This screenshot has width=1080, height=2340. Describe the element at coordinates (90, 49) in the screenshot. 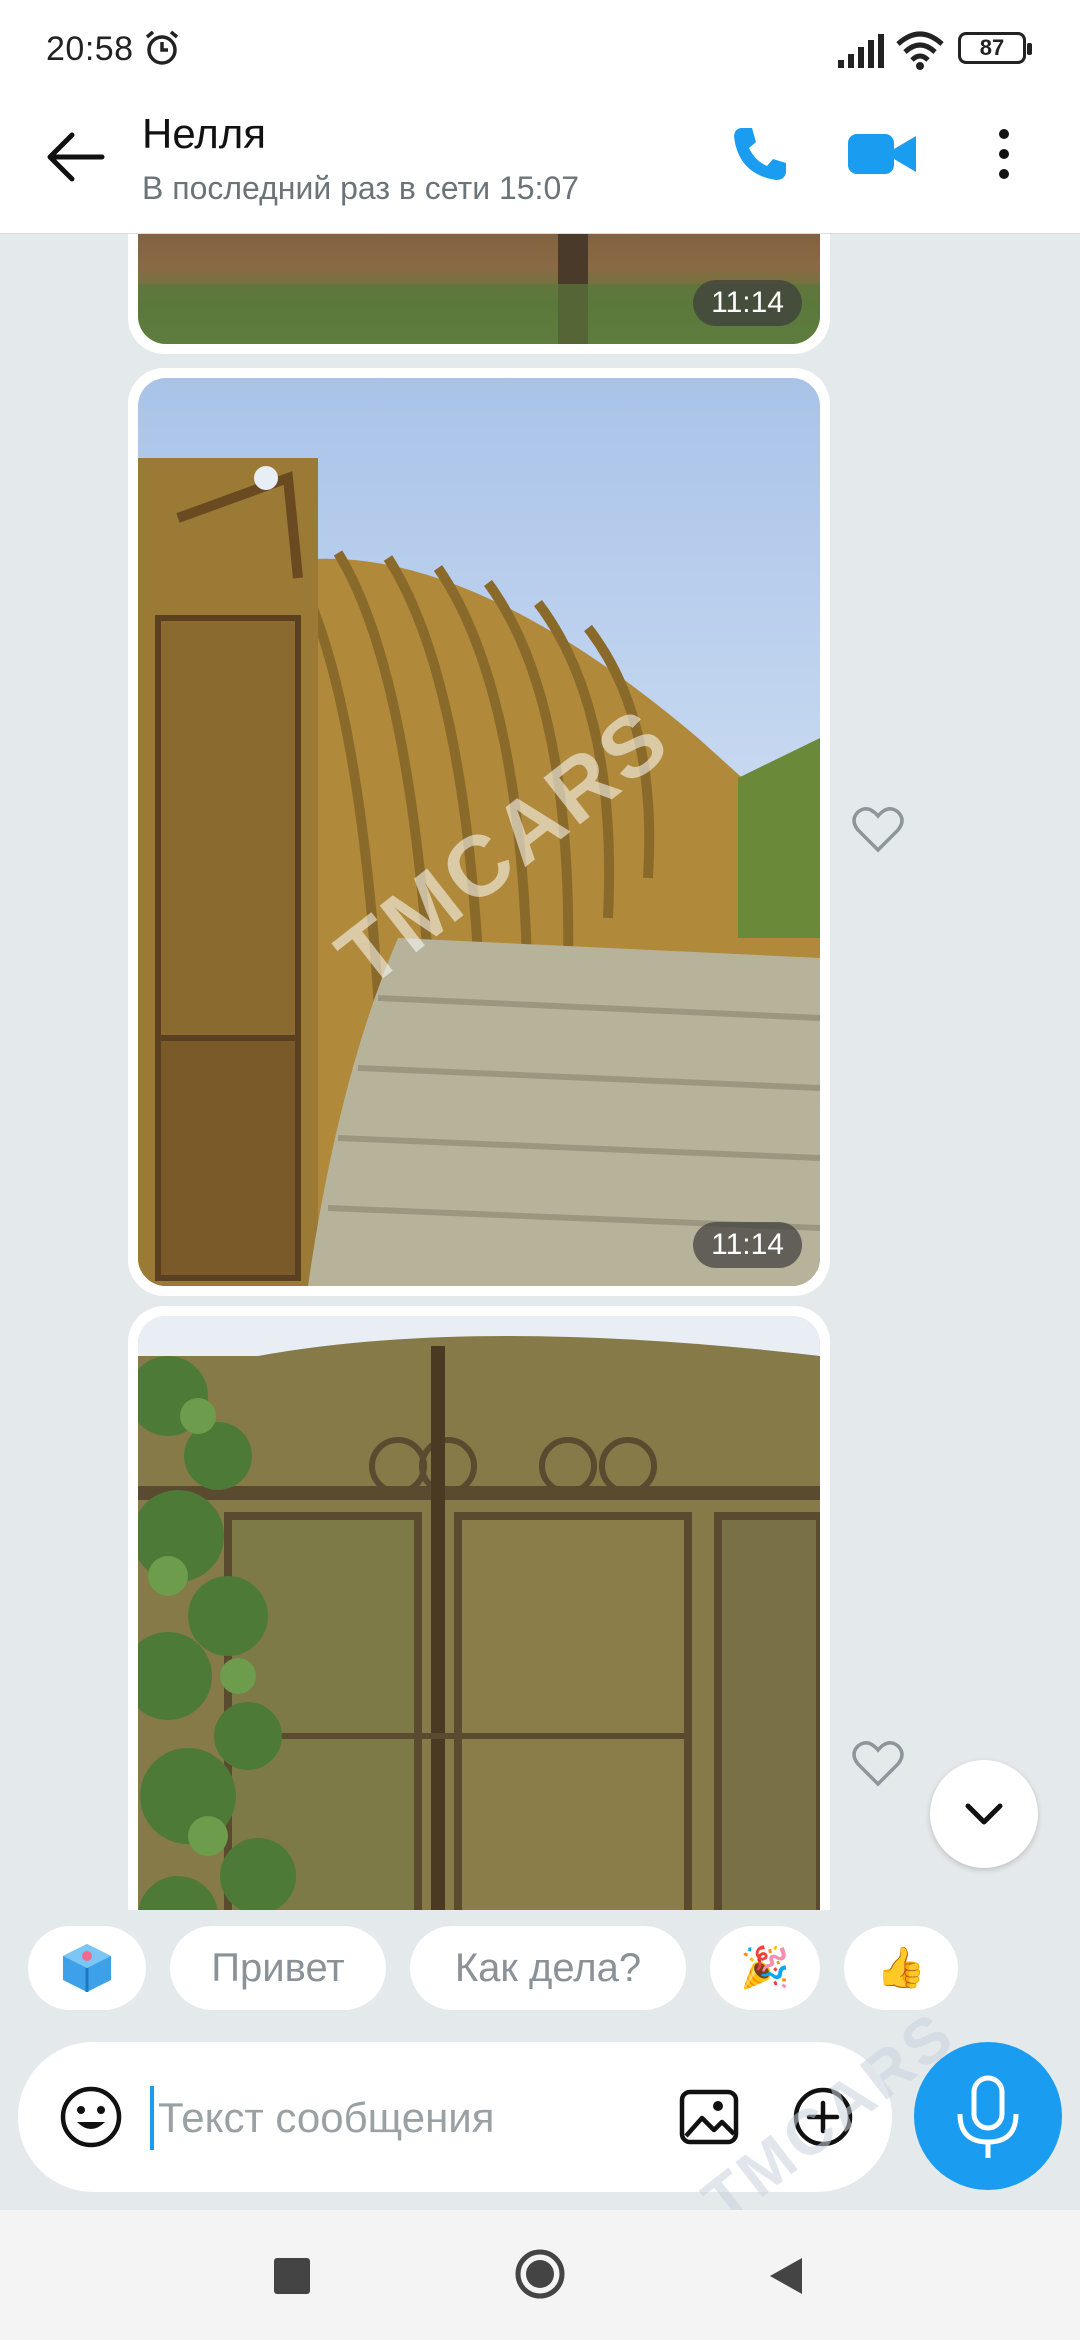

I see `status-time: 20:58` at that location.